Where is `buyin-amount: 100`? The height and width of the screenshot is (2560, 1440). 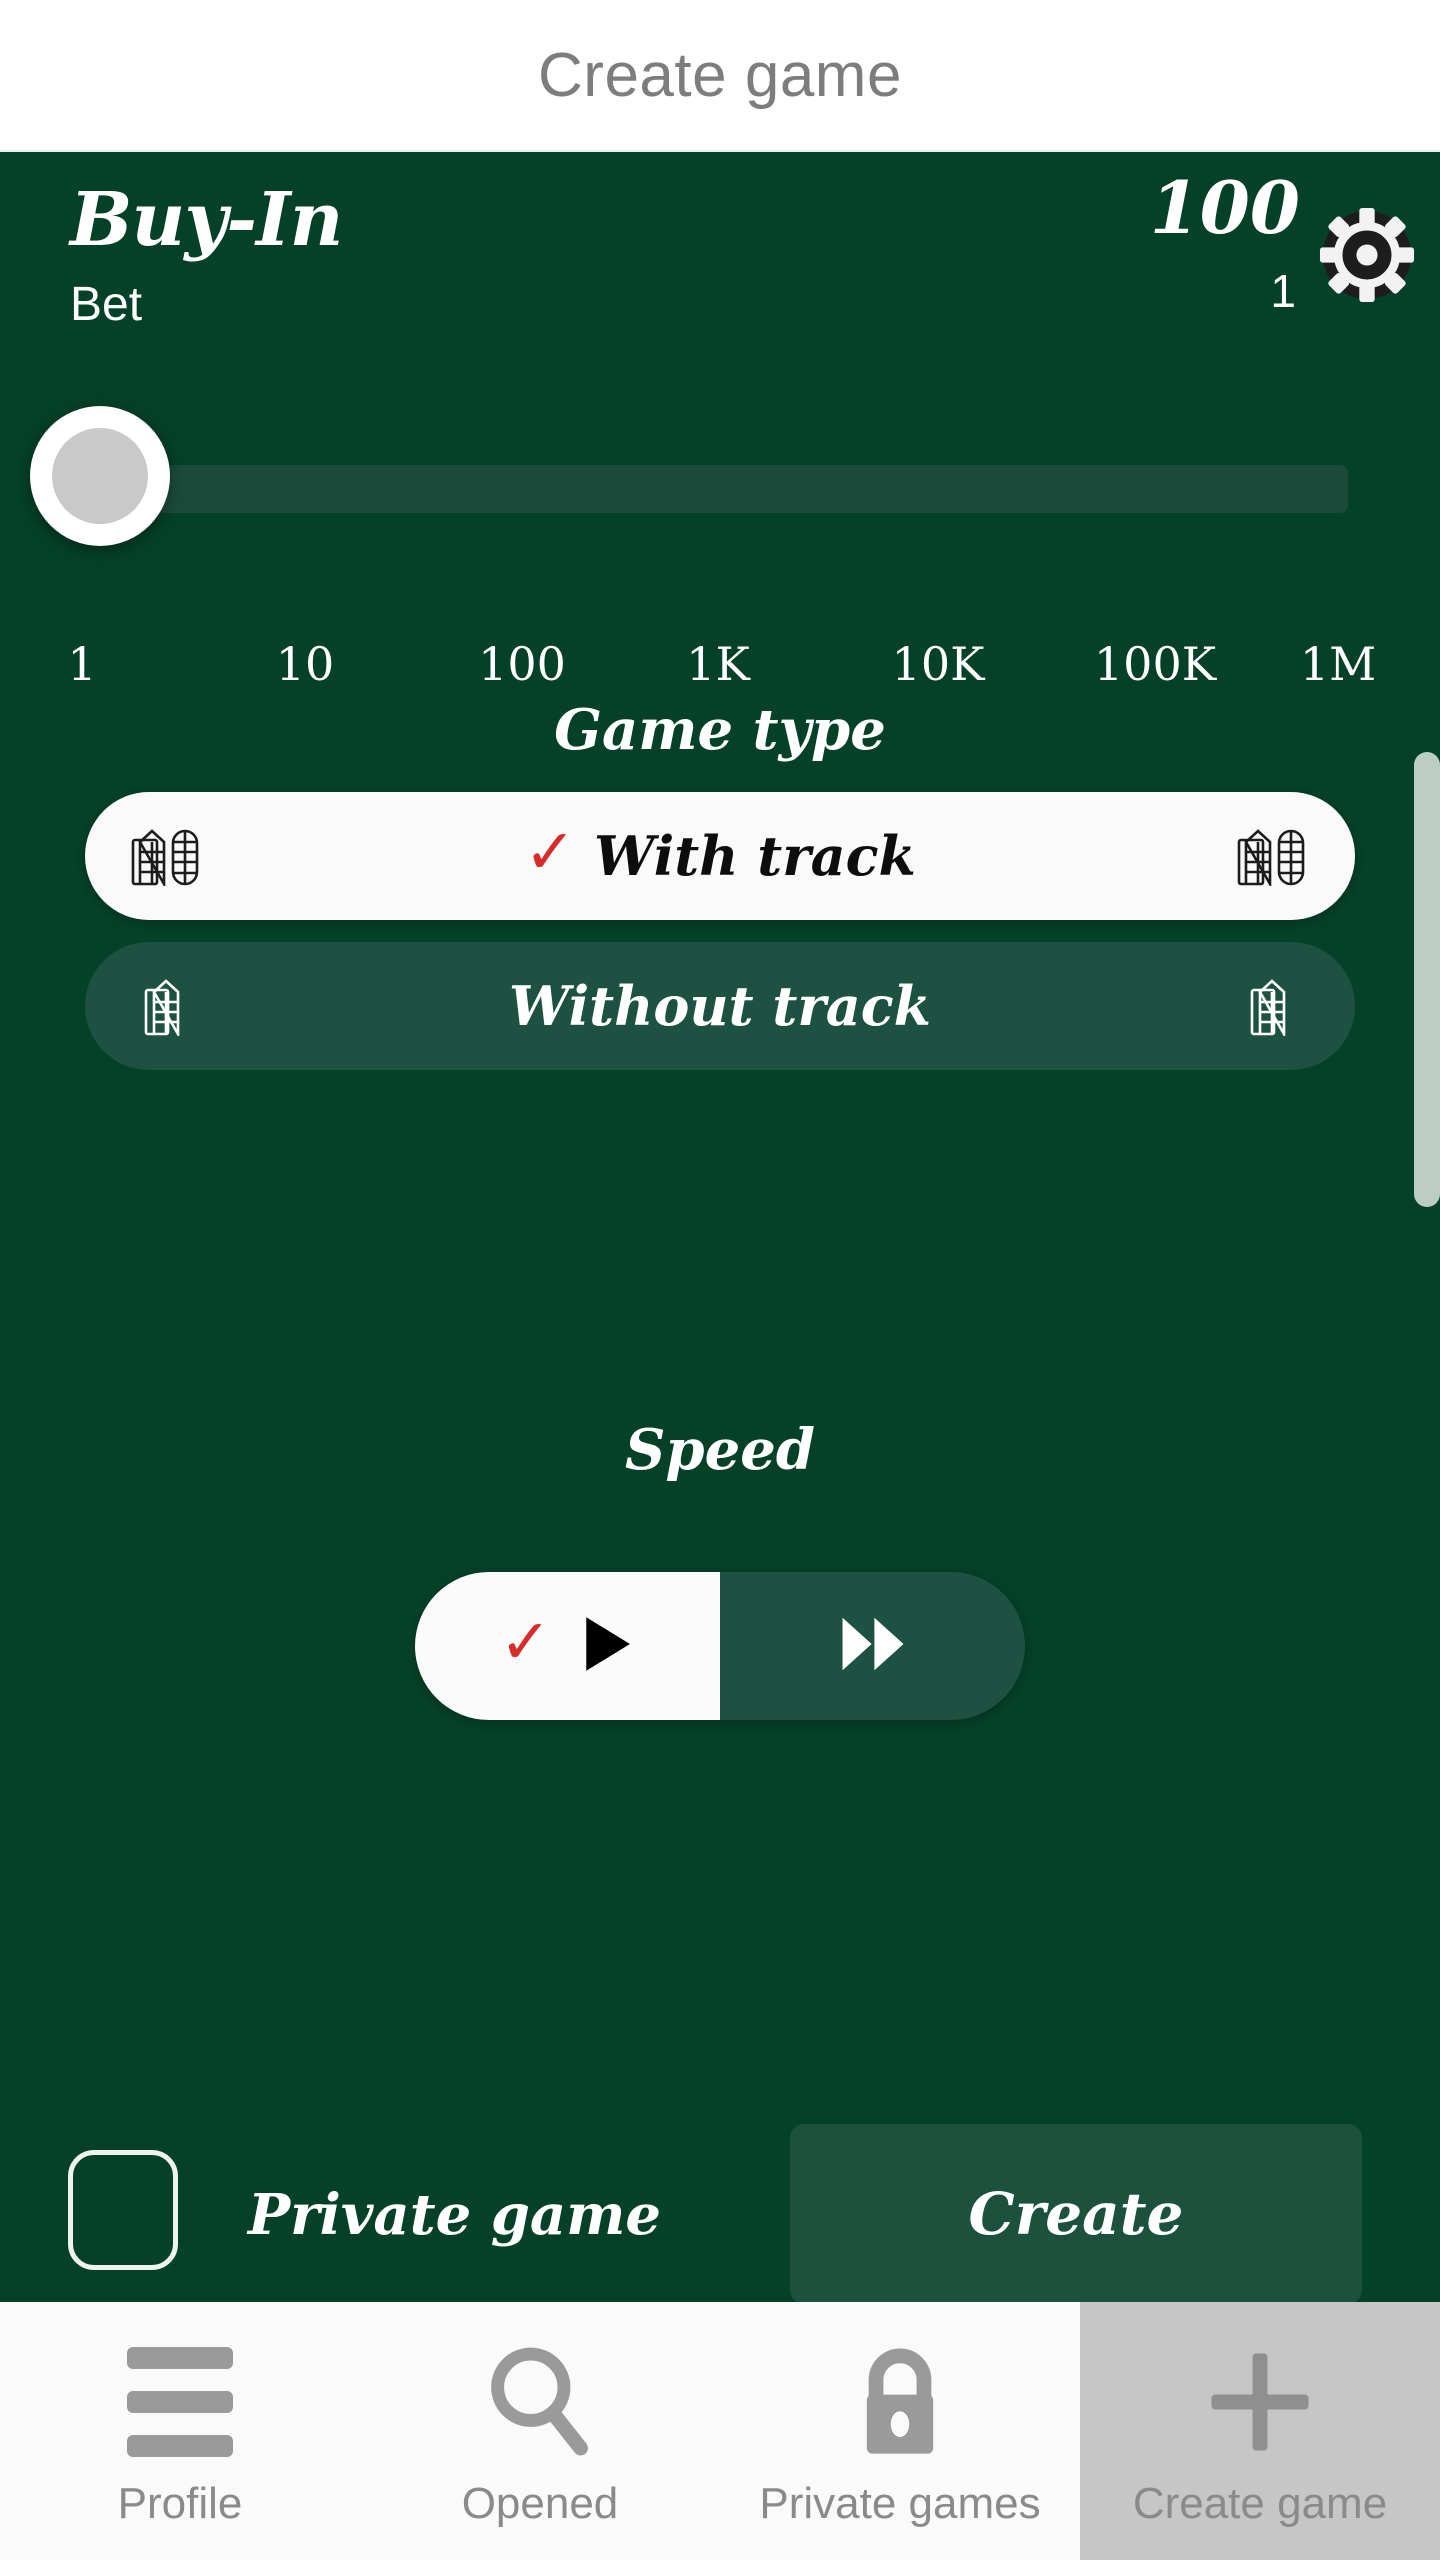 buyin-amount: 100 is located at coordinates (1224, 207).